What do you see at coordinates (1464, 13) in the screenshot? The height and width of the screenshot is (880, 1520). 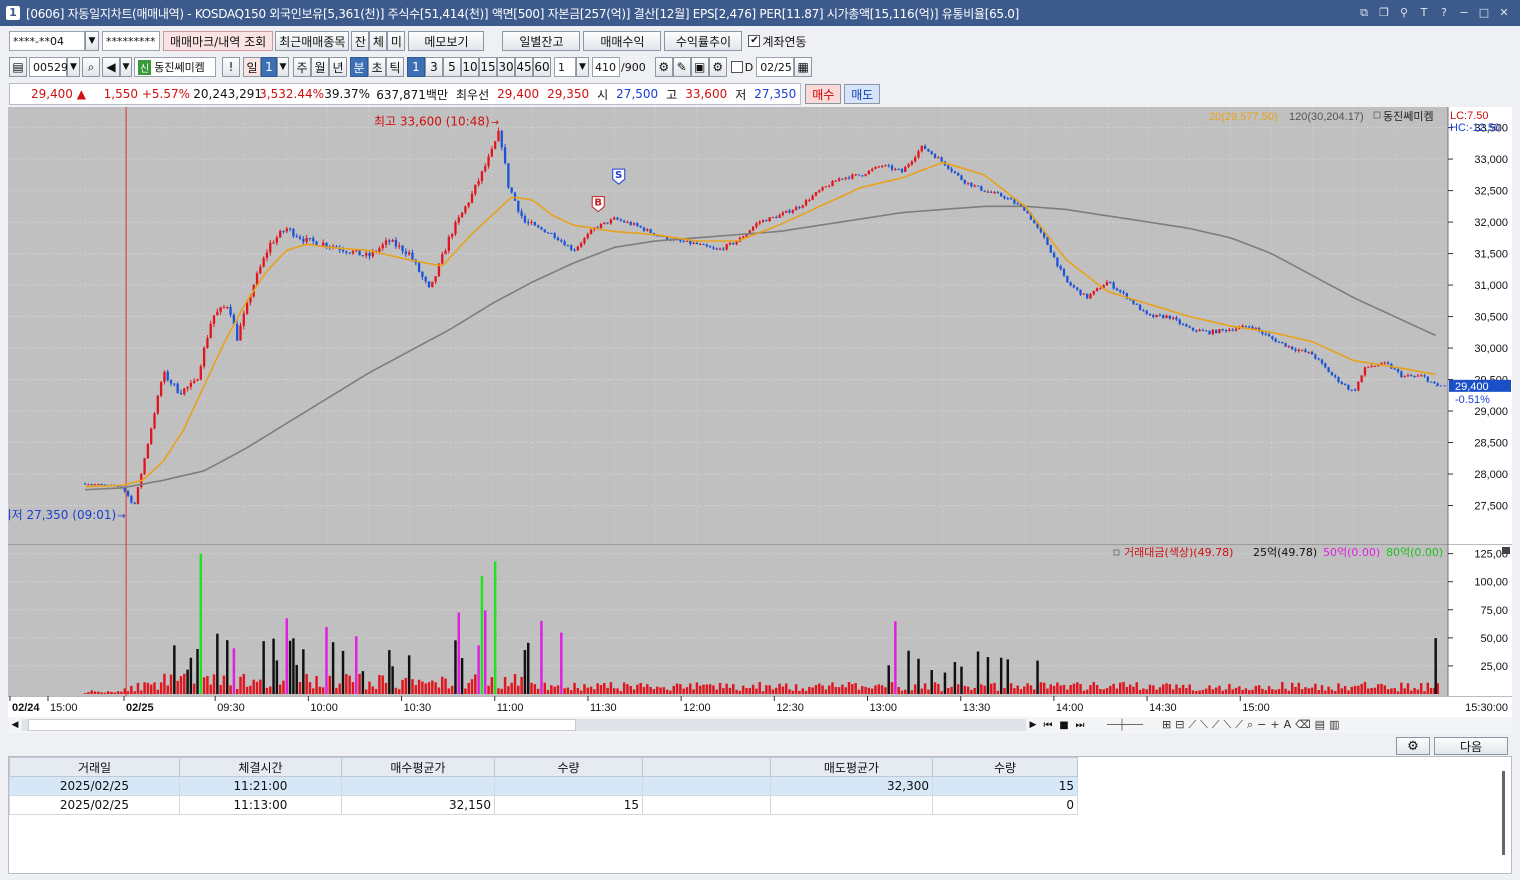 I see `minimize-icon: −` at bounding box center [1464, 13].